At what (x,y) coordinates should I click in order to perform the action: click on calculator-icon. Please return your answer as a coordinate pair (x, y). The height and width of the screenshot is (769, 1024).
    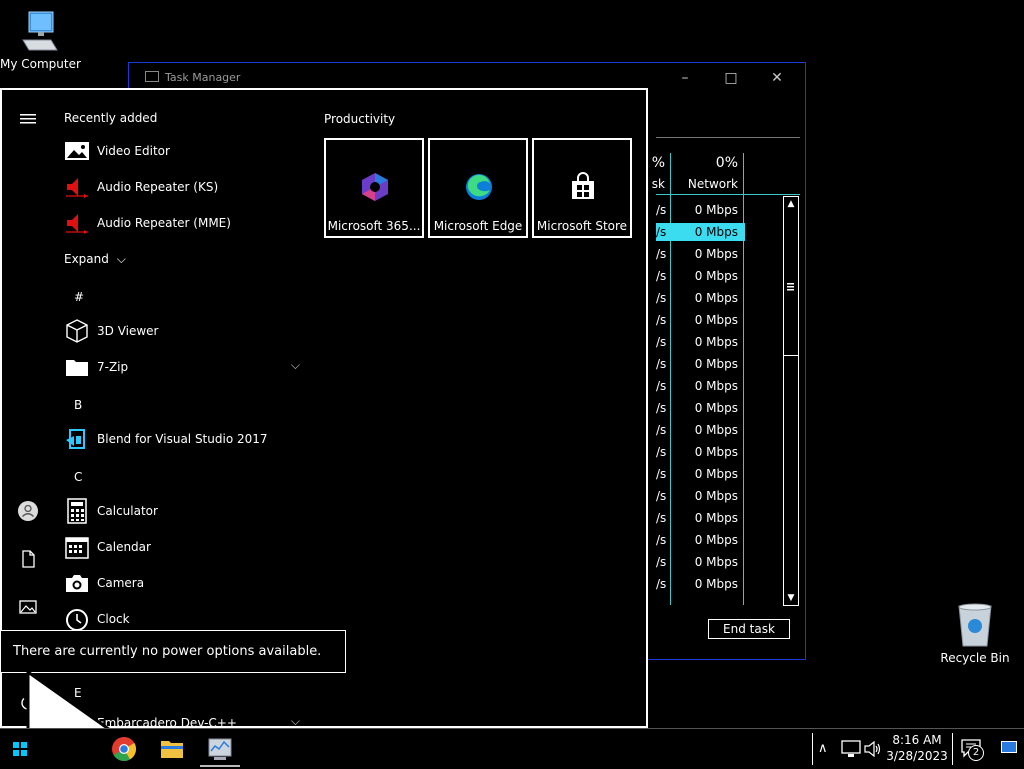
    Looking at the image, I should click on (77, 511).